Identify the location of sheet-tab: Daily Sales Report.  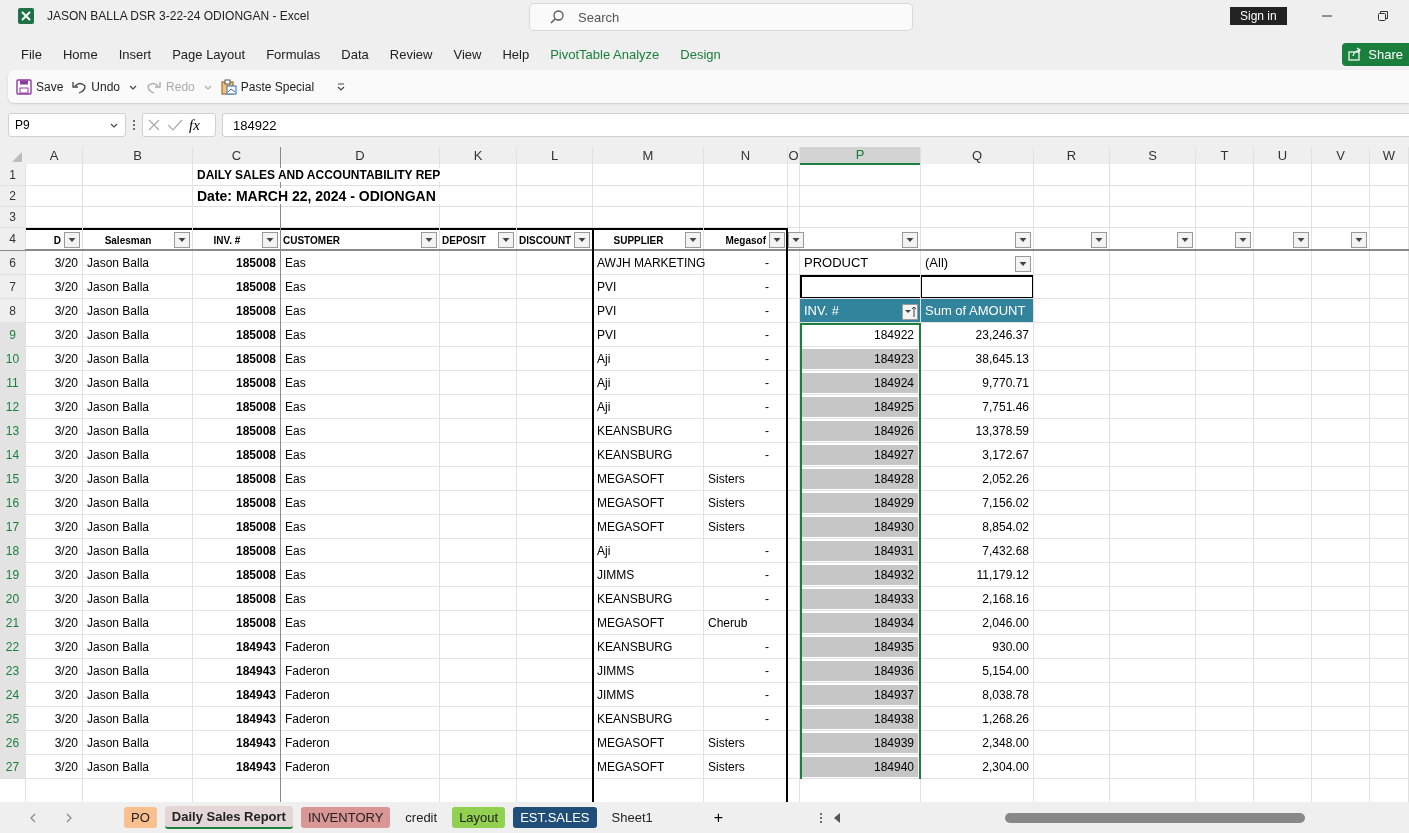
(228, 817).